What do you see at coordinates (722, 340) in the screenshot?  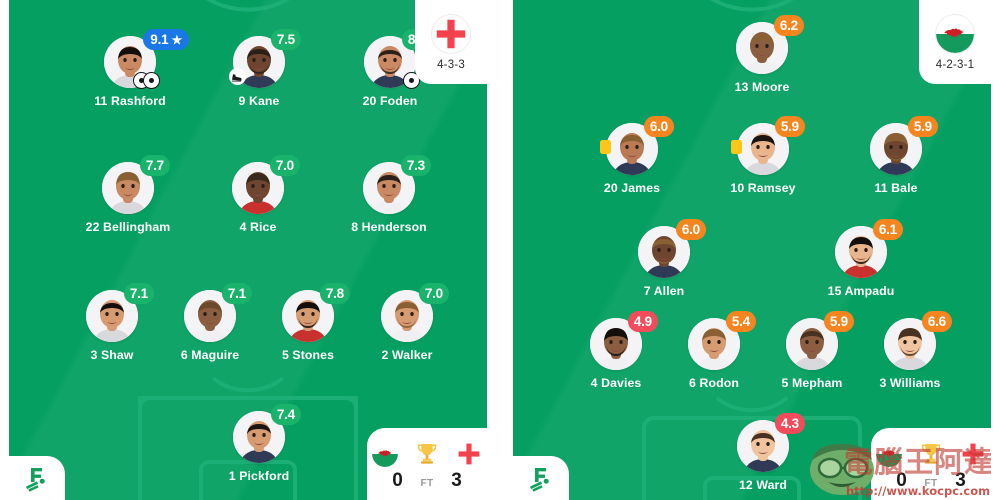 I see `player-avatar-wrap: 5.4` at bounding box center [722, 340].